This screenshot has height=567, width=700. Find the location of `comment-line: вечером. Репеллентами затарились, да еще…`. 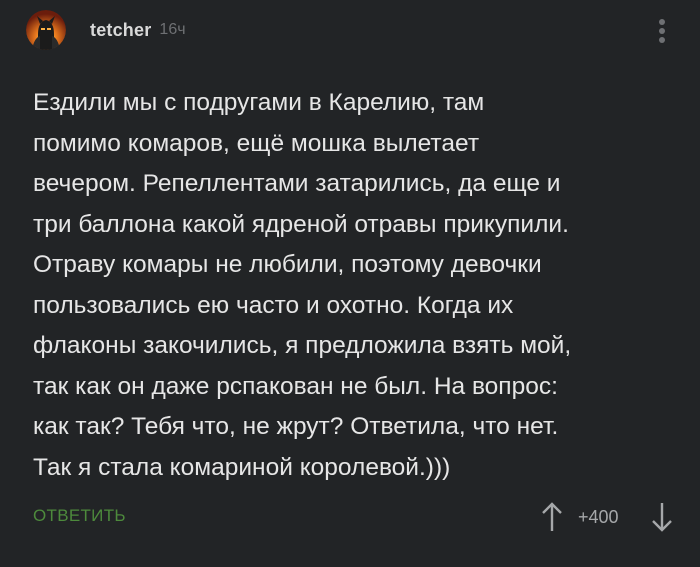

comment-line: вечером. Репеллентами затарились, да еще… is located at coordinates (297, 183).